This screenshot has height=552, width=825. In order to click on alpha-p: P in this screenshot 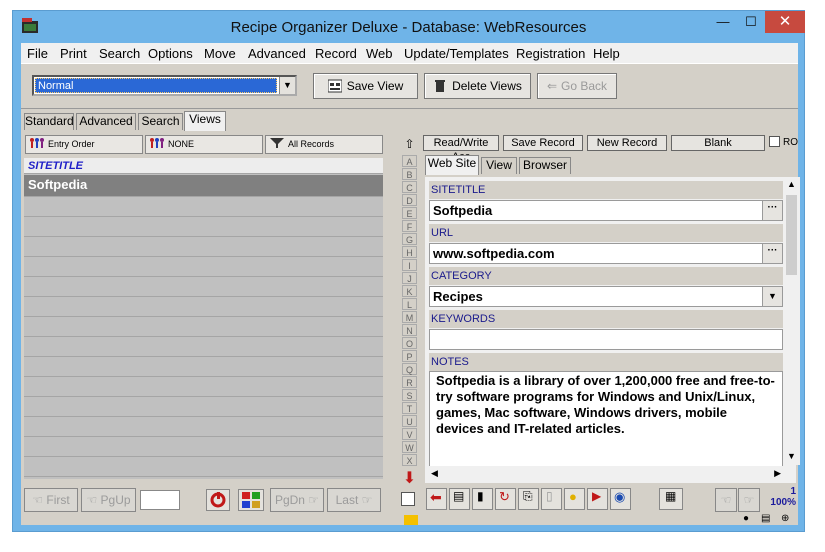, I will do `click(409, 356)`.